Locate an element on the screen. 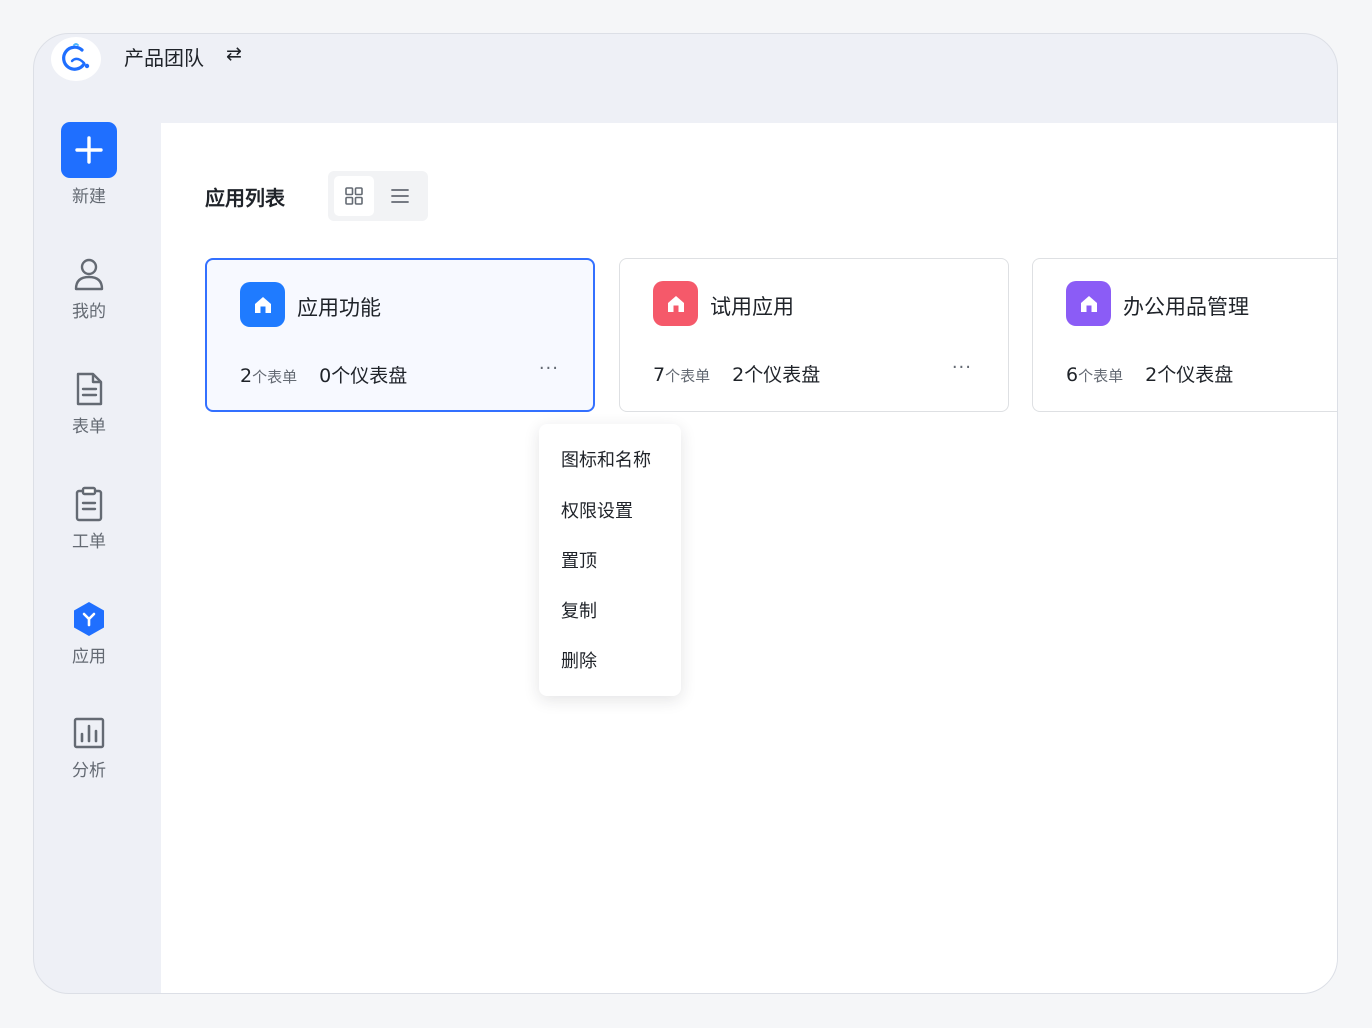  menu-item-icon-and-name: 图标和名称 is located at coordinates (606, 459).